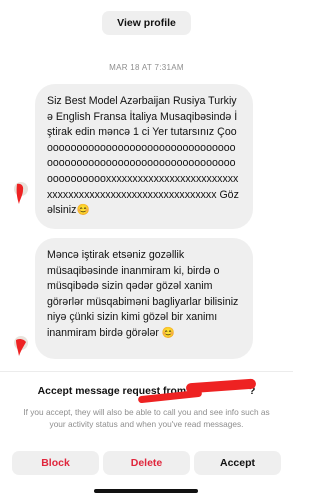 The height and width of the screenshot is (500, 320). I want to click on accept-button: Accept, so click(237, 463).